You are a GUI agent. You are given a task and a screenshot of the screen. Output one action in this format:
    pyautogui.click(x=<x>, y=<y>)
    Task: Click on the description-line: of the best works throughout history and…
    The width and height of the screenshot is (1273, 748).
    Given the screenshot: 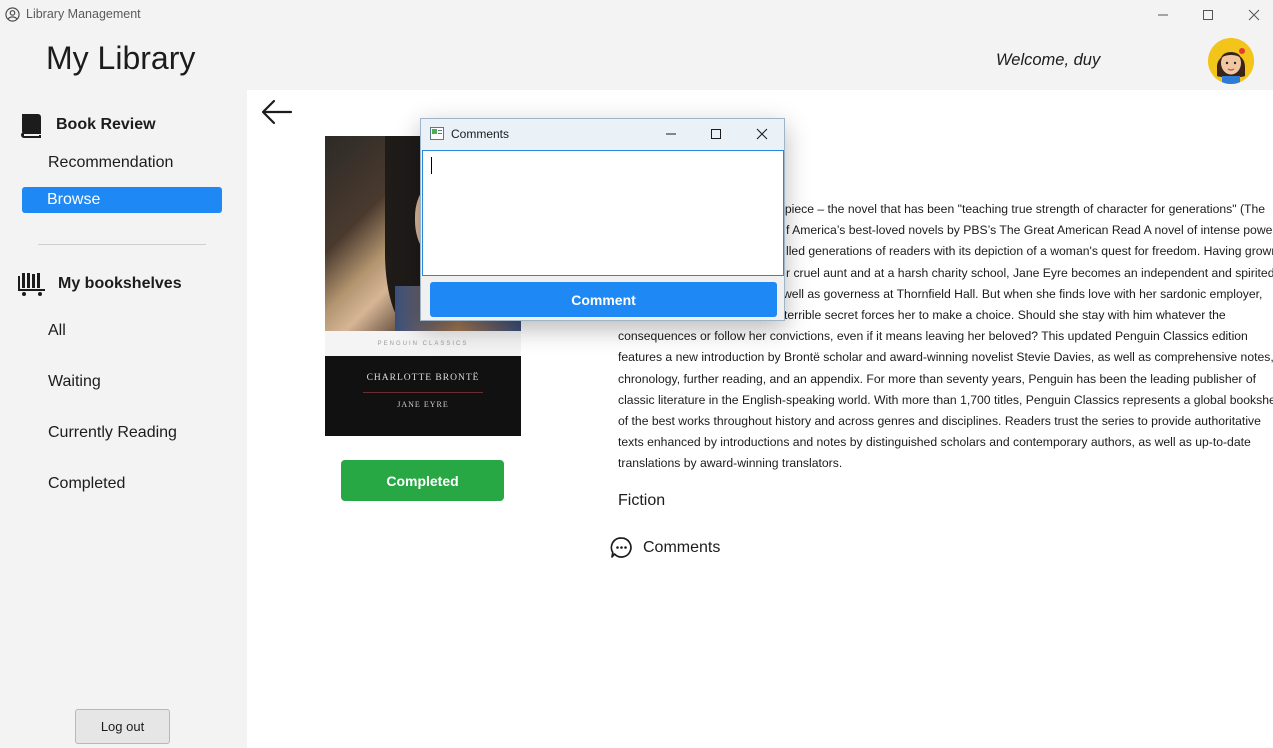 What is the action you would take?
    pyautogui.click(x=939, y=421)
    